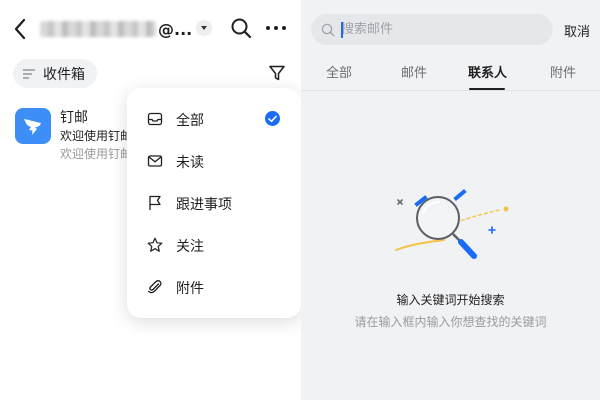 This screenshot has height=400, width=600. What do you see at coordinates (450, 74) in the screenshot?
I see `search-tabs: 全部 邮件 联系人 附件` at bounding box center [450, 74].